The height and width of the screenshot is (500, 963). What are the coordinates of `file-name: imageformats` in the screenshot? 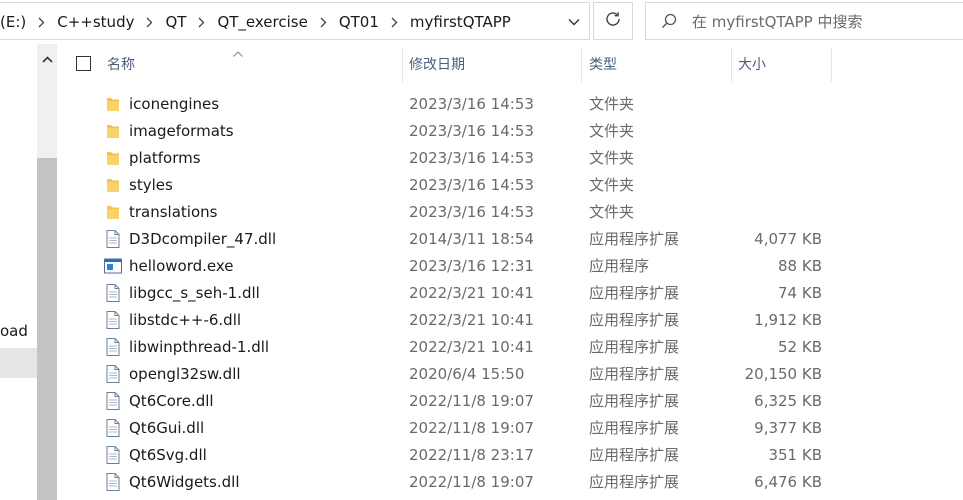 It's located at (181, 130).